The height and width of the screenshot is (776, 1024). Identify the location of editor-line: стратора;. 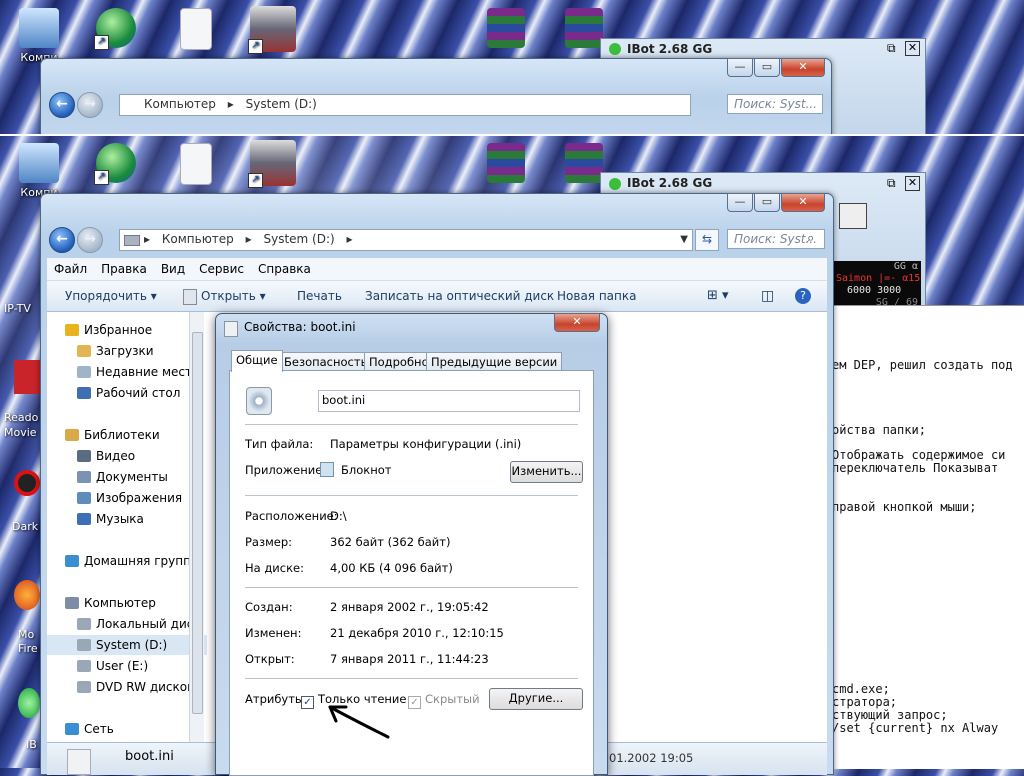
(865, 702).